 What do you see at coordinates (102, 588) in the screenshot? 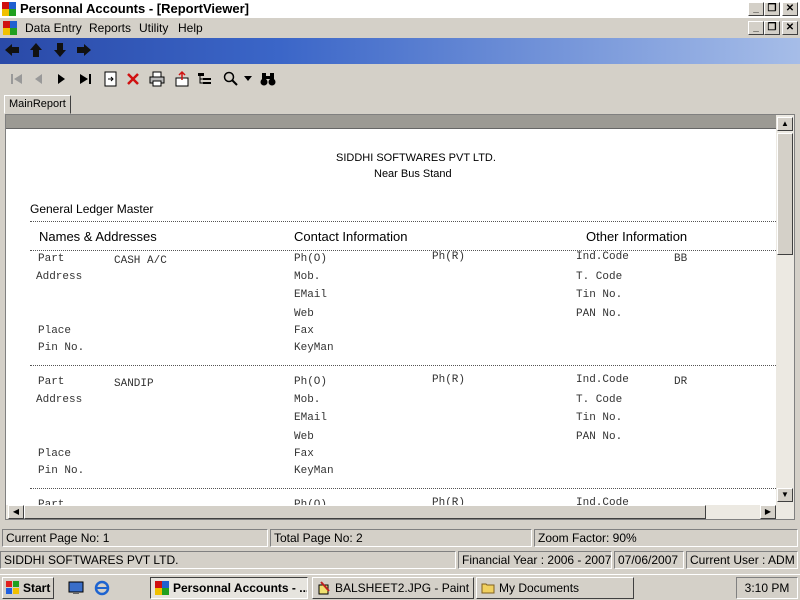
I see `internet-explorer-icon` at bounding box center [102, 588].